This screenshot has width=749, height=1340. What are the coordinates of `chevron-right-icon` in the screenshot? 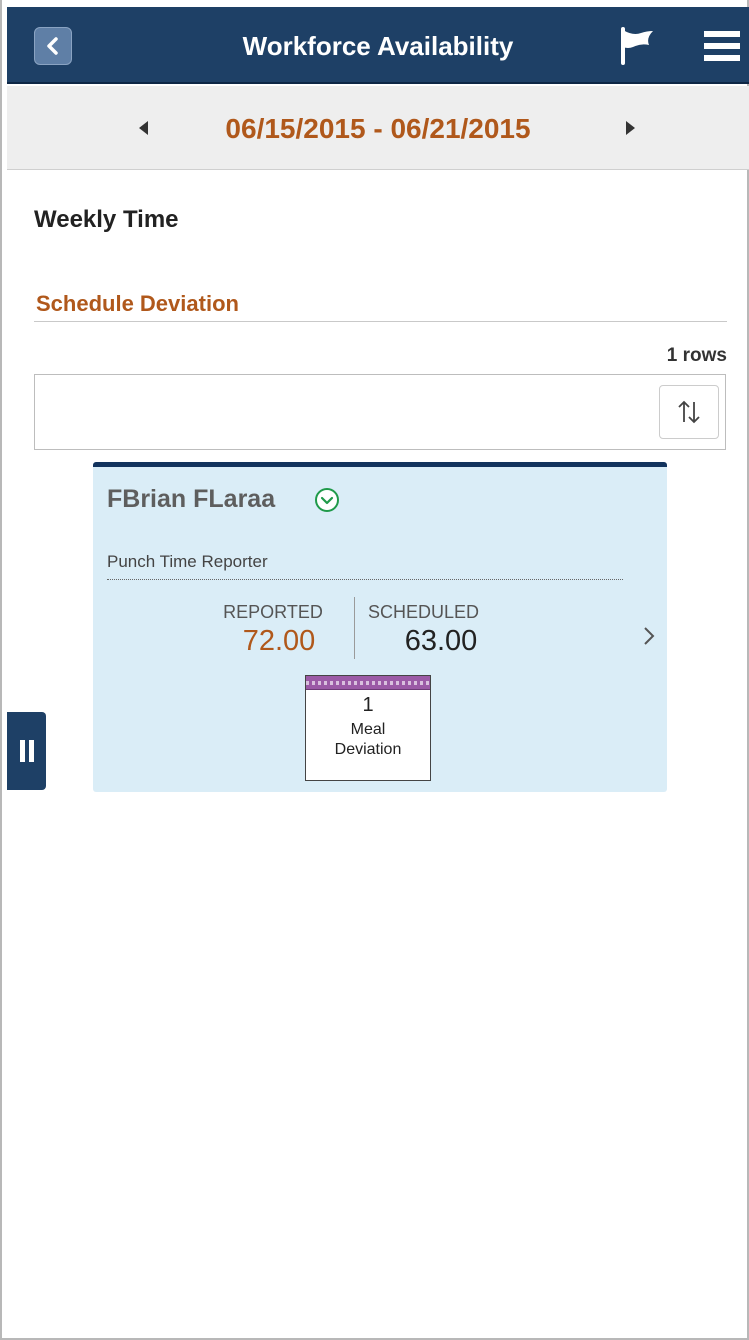 It's located at (649, 636).